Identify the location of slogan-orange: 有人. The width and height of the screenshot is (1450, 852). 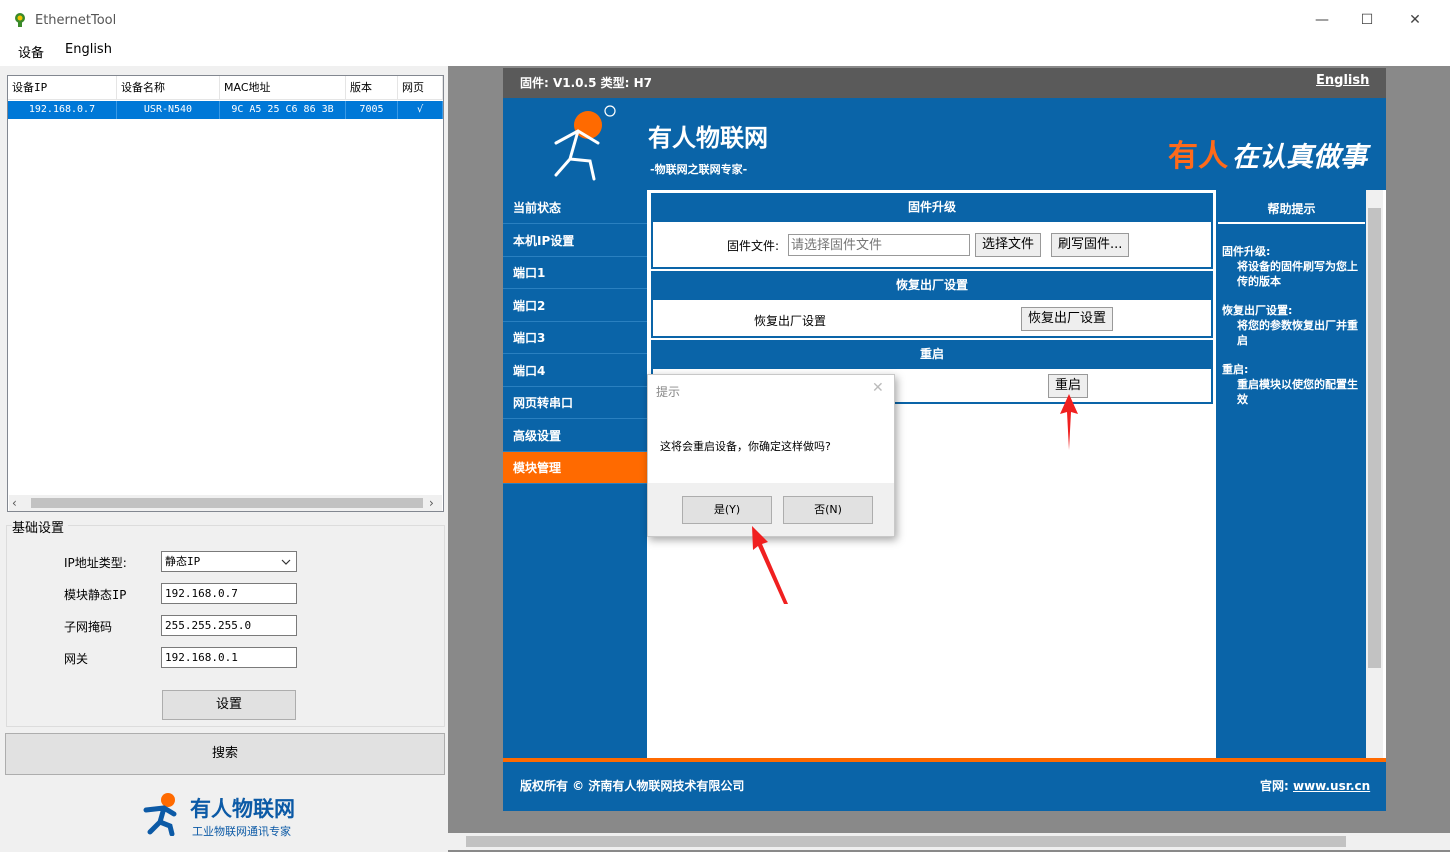
(1198, 156).